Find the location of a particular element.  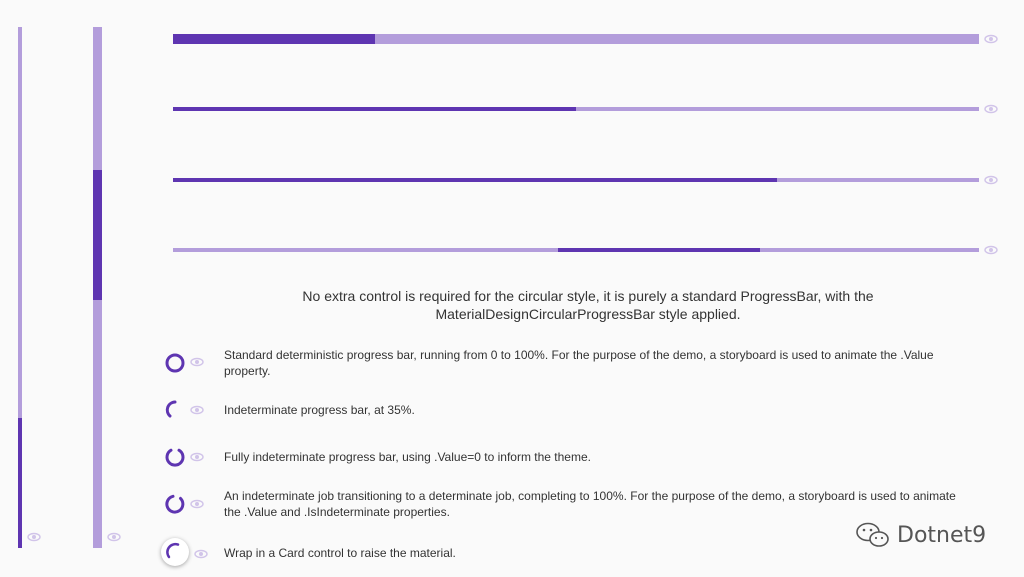

card-circular-progress is located at coordinates (175, 552).